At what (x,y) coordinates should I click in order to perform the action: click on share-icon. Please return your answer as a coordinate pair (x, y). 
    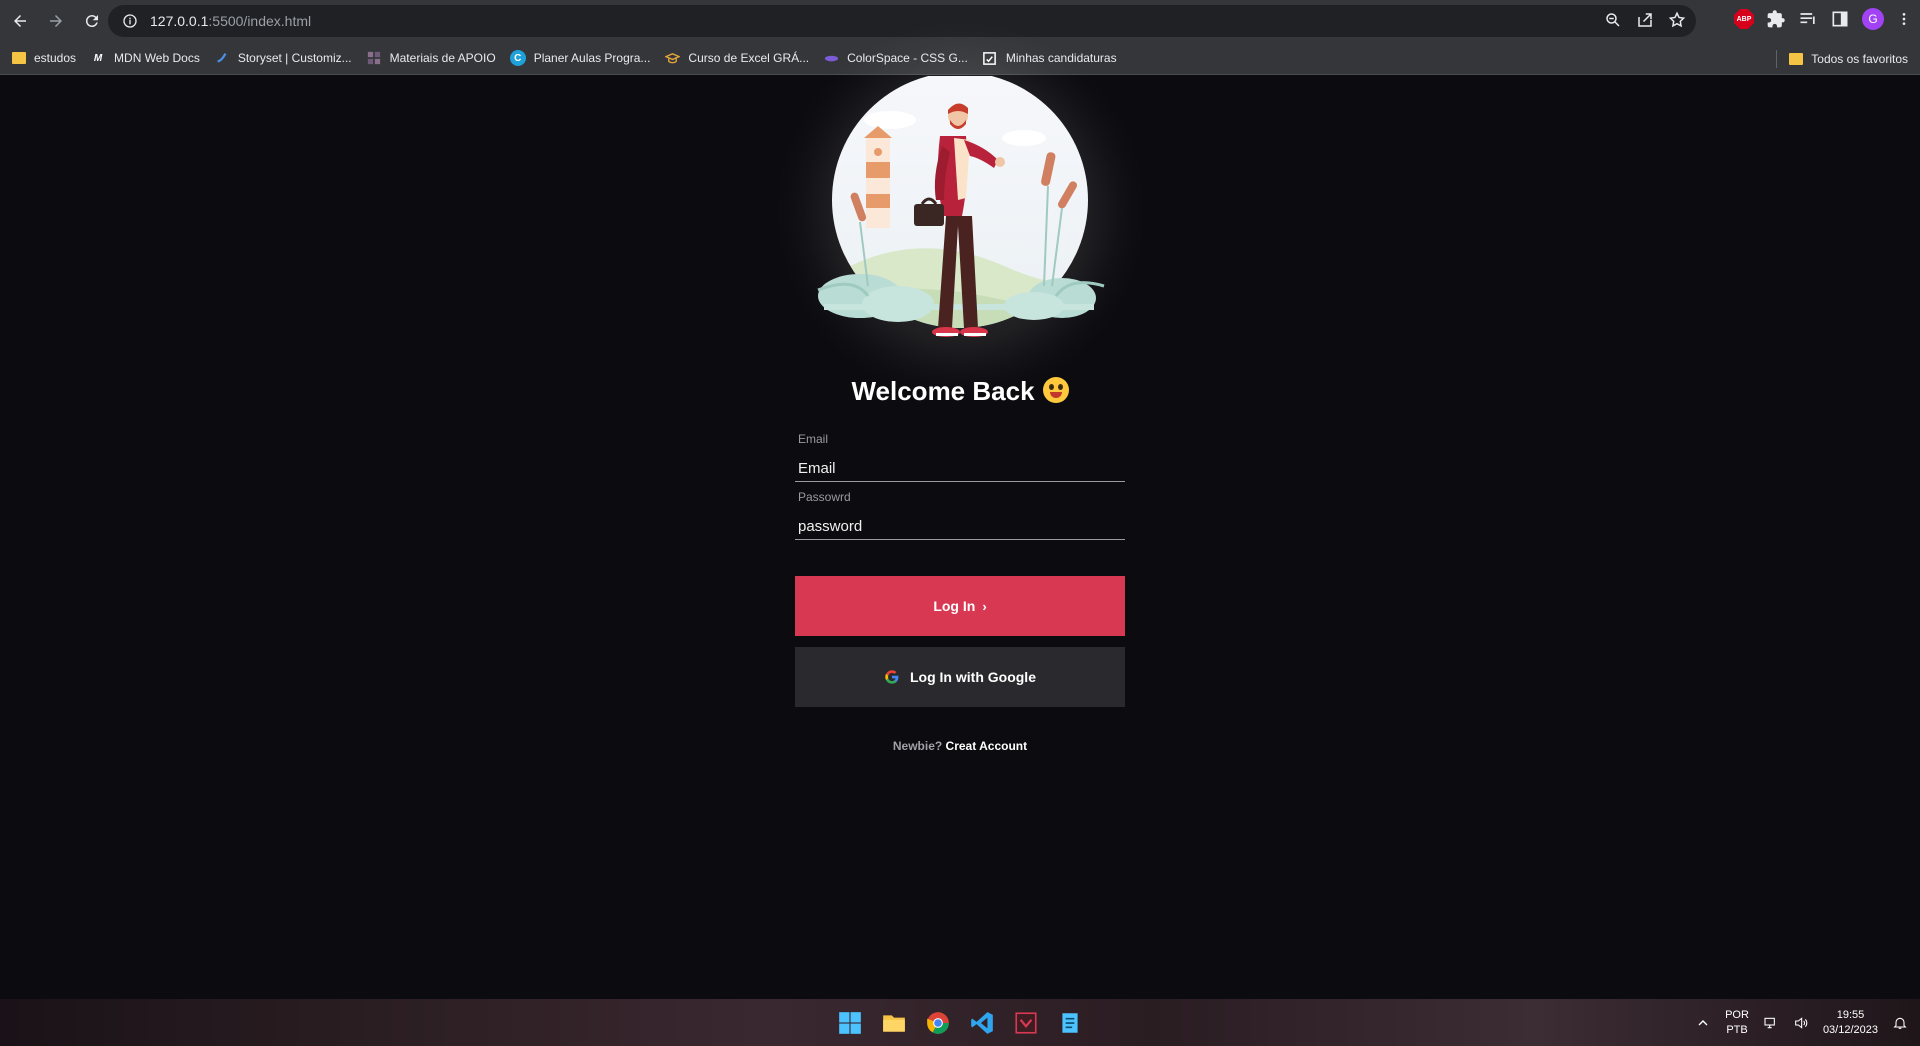
    Looking at the image, I should click on (1645, 20).